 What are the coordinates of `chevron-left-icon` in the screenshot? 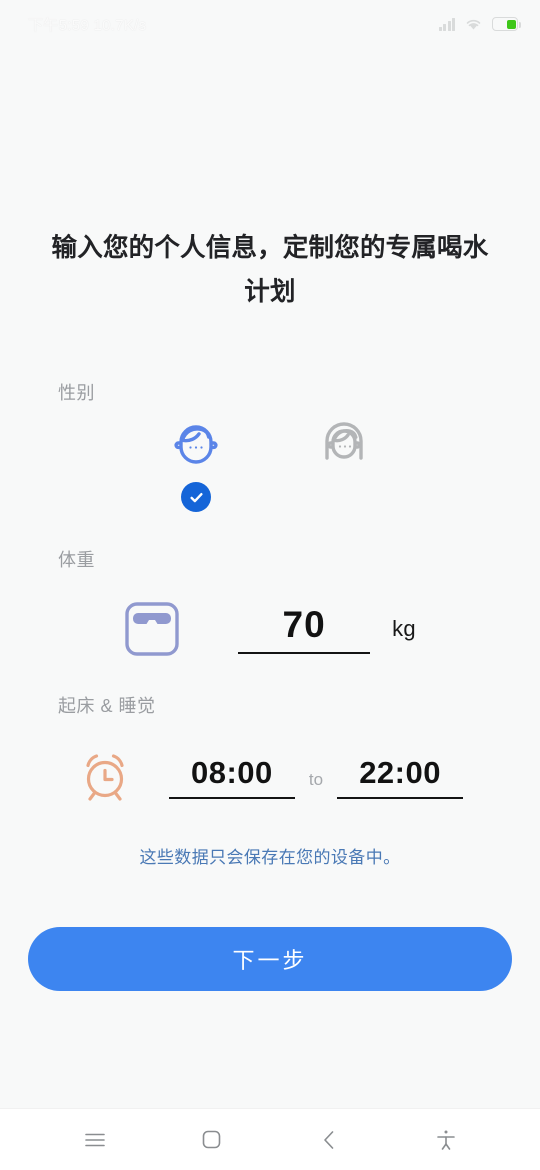 It's located at (329, 1140).